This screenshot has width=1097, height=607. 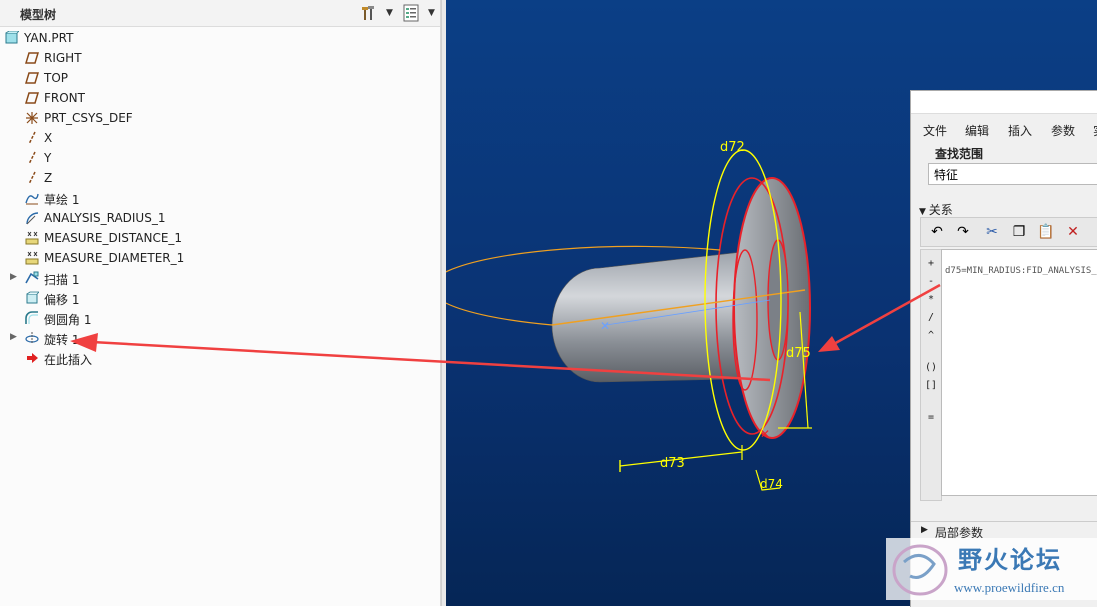 What do you see at coordinates (62, 280) in the screenshot?
I see `tree-item-label: 扫描 1` at bounding box center [62, 280].